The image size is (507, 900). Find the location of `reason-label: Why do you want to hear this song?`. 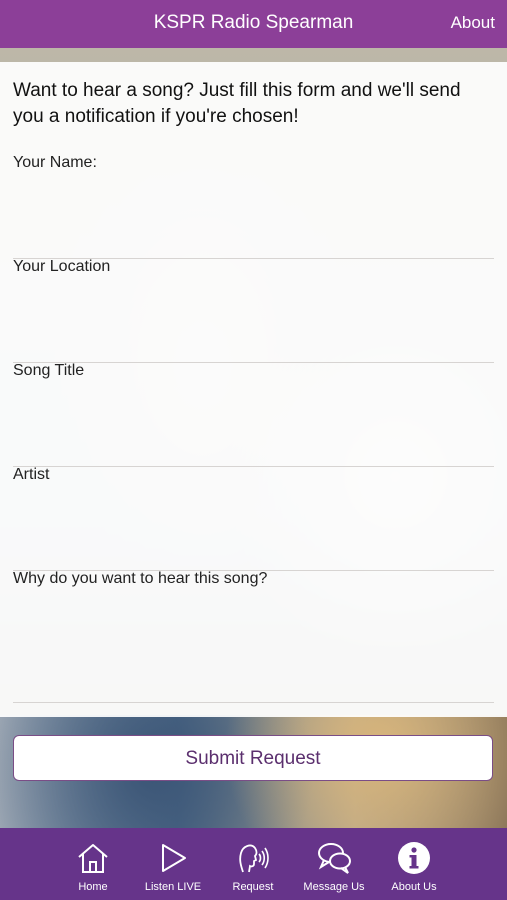

reason-label: Why do you want to hear this song? is located at coordinates (140, 578).